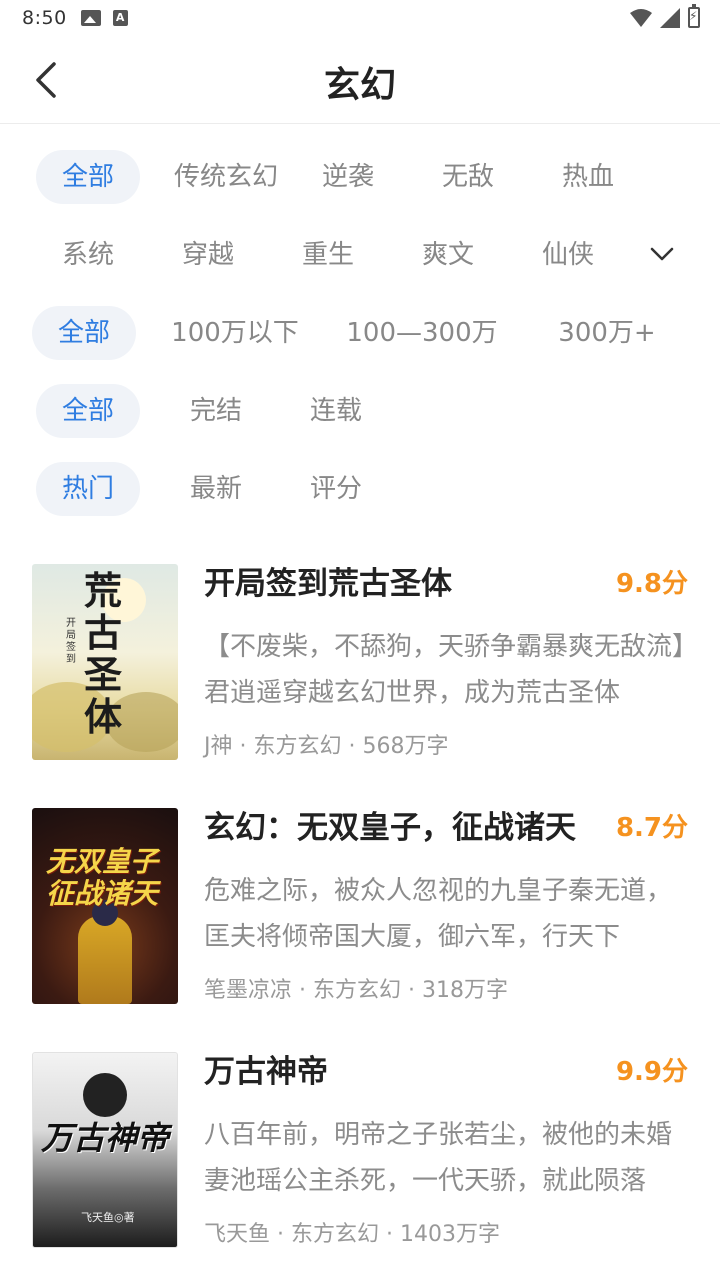 The width and height of the screenshot is (720, 1280). Describe the element at coordinates (694, 16) in the screenshot. I see `battery-icon` at that location.